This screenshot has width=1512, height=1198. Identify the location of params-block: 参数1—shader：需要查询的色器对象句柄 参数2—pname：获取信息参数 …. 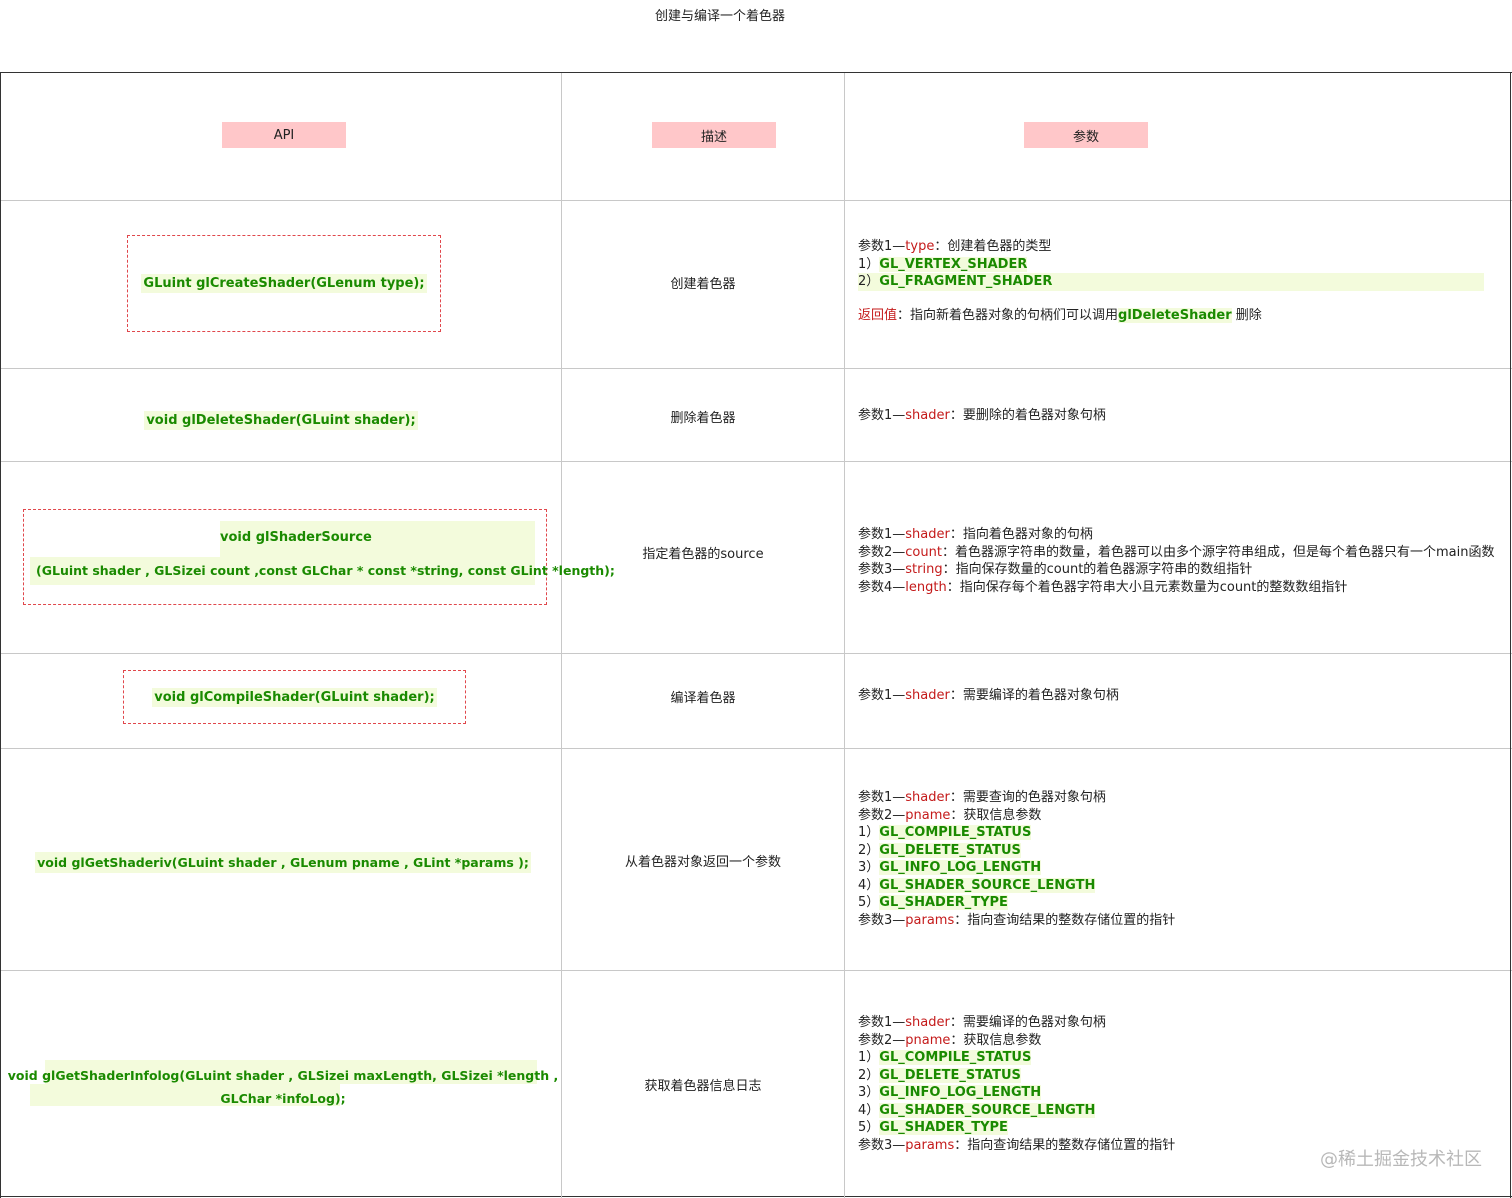
(1017, 859).